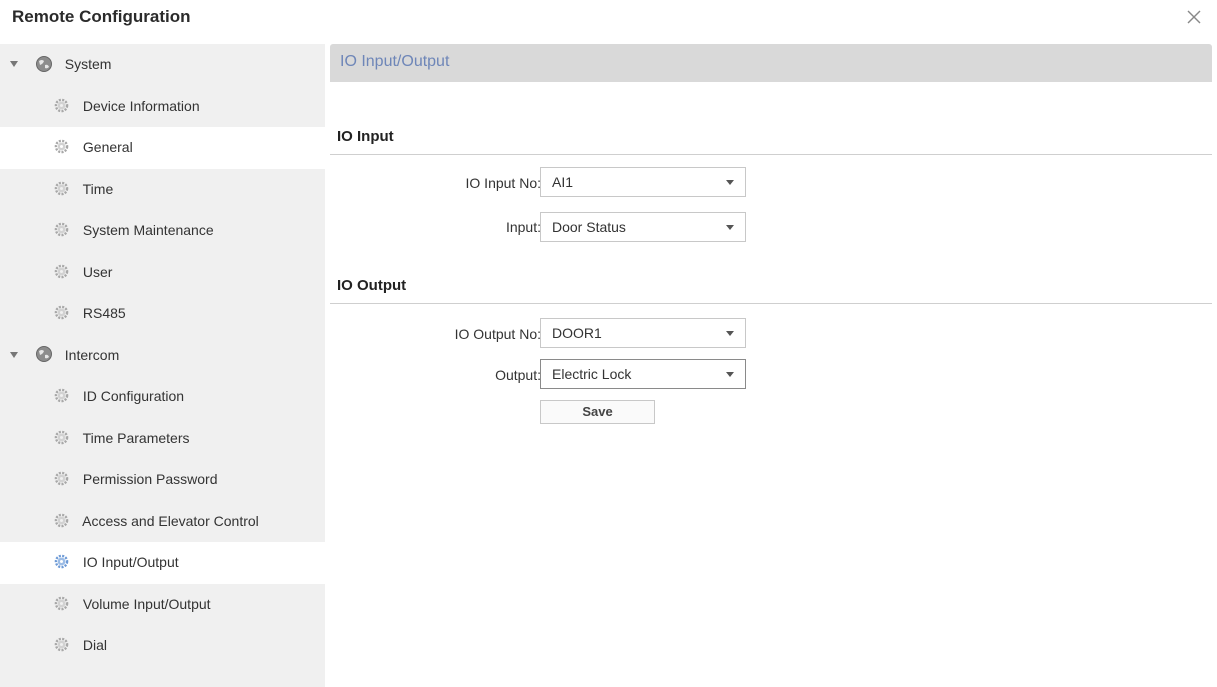 The image size is (1217, 687). Describe the element at coordinates (563, 182) in the screenshot. I see `select-value: AI1` at that location.